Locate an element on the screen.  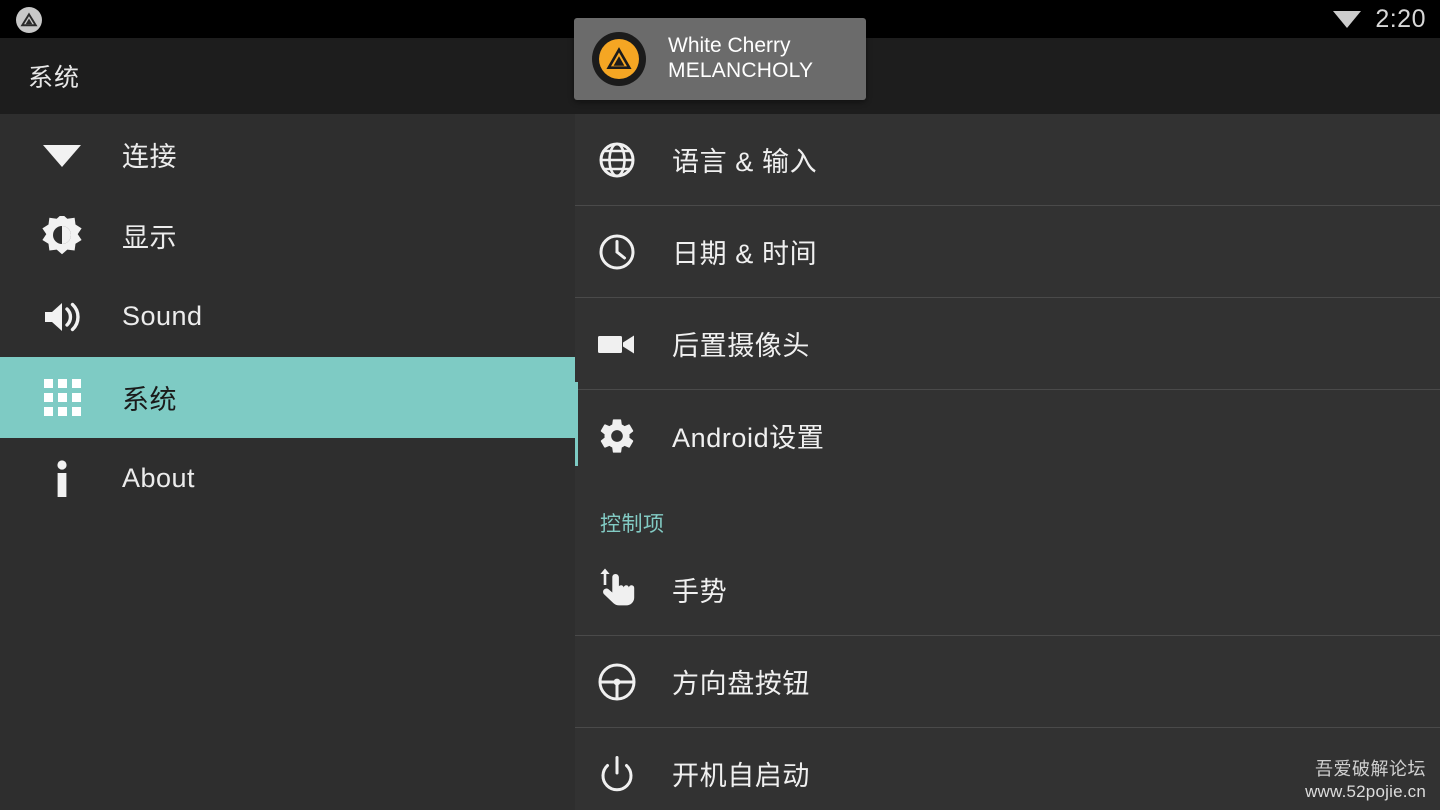
sidebar-item-about: About is located at coordinates (287, 478).